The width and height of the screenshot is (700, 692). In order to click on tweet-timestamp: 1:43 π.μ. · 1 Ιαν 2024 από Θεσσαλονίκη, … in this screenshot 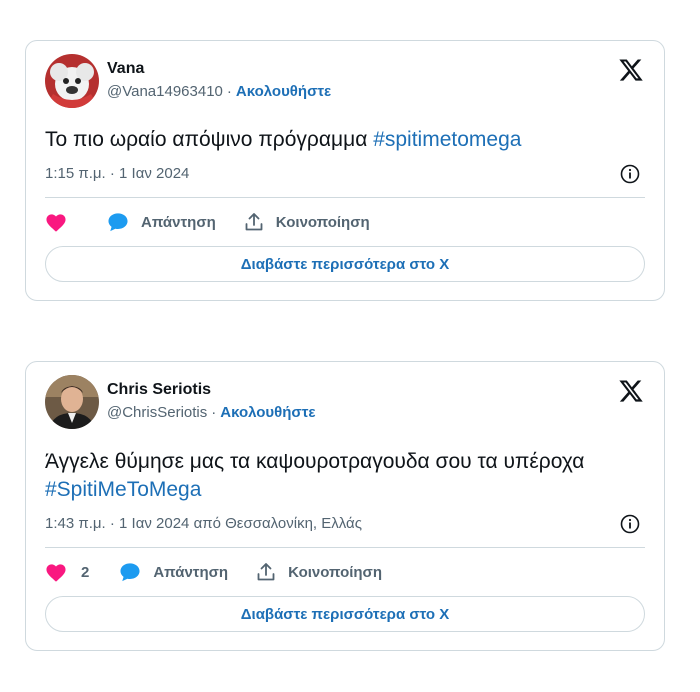, I will do `click(203, 523)`.